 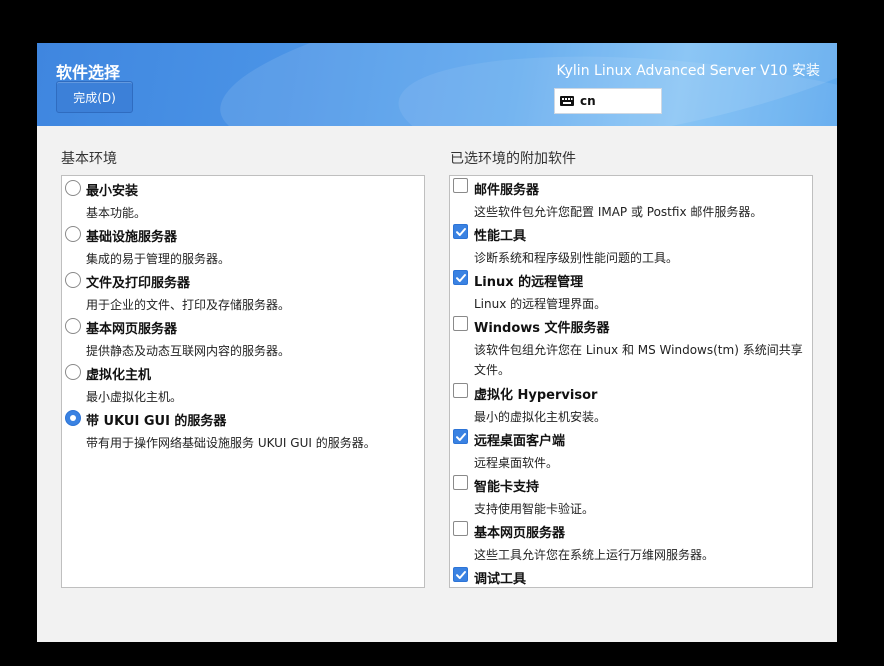 I want to click on base-environment-option: 文件及打印服务器用于企业的文件、打印及存储服务器。, so click(x=243, y=292).